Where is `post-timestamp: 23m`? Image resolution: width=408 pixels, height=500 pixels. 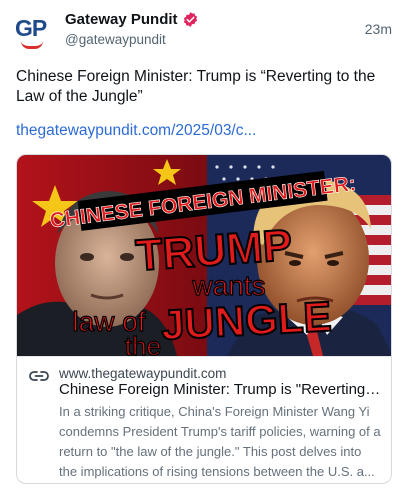 post-timestamp: 23m is located at coordinates (378, 29).